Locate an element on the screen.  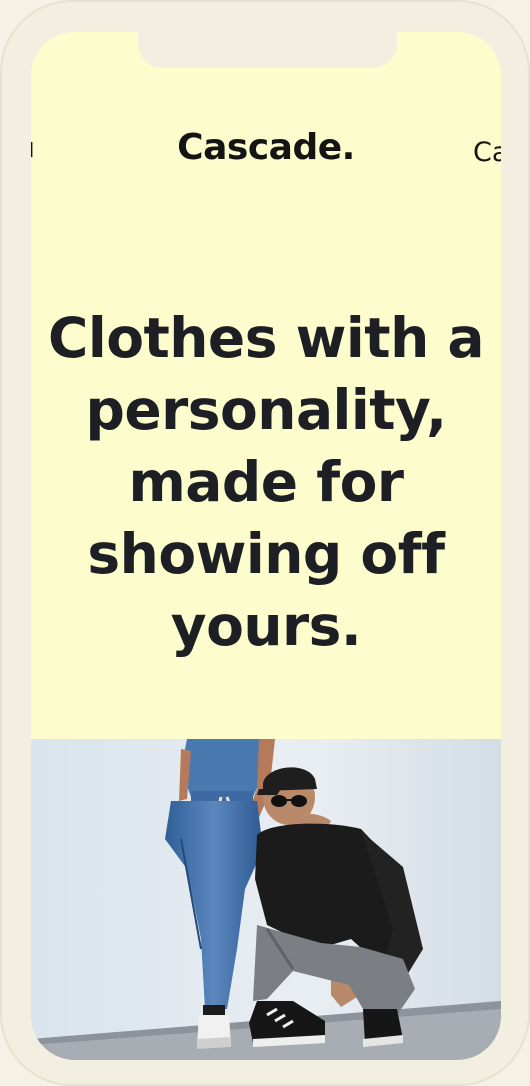
brand-title: Cascade. is located at coordinates (266, 147).